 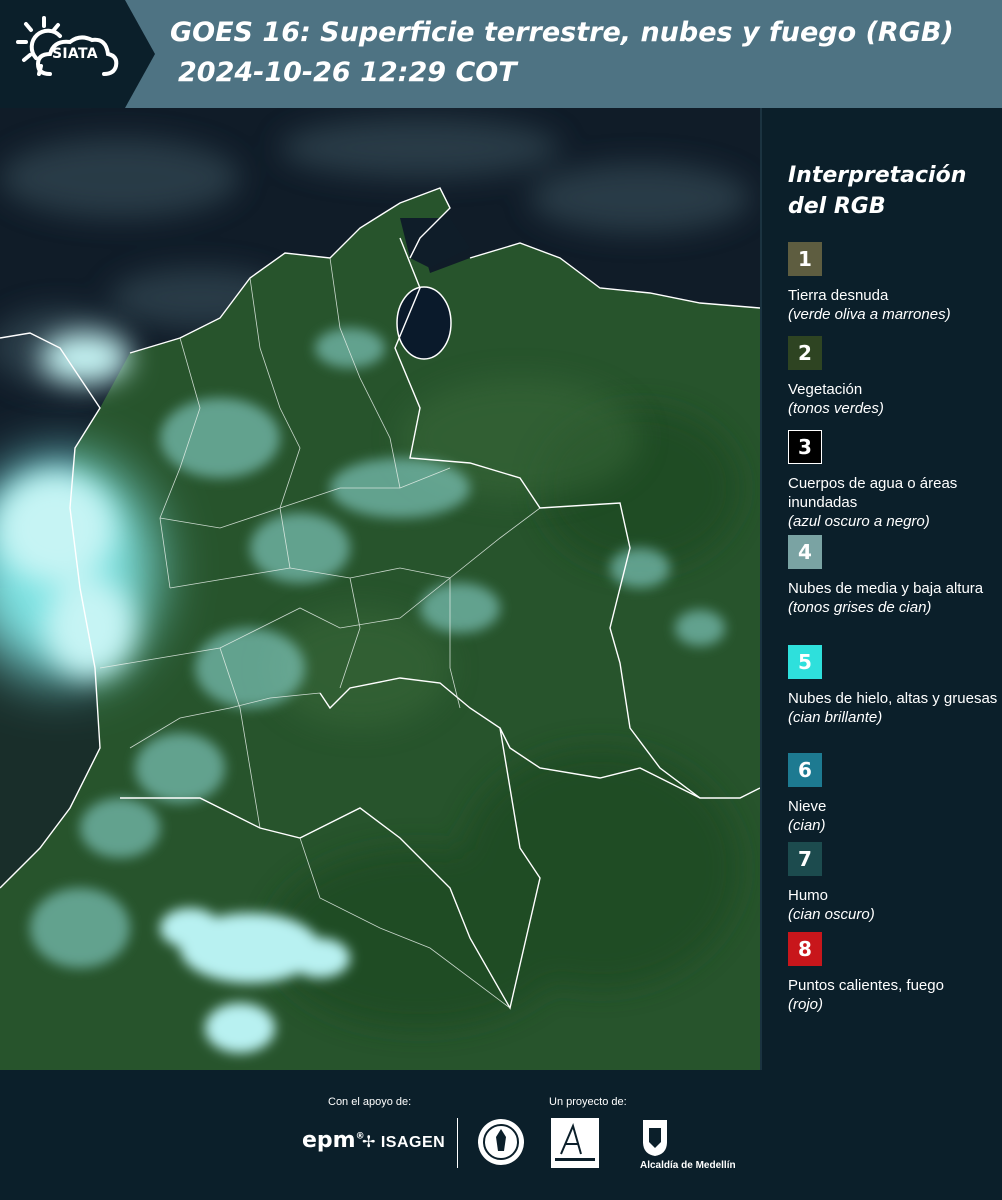 What do you see at coordinates (831, 914) in the screenshot?
I see `legend-note: (cian oscuro)` at bounding box center [831, 914].